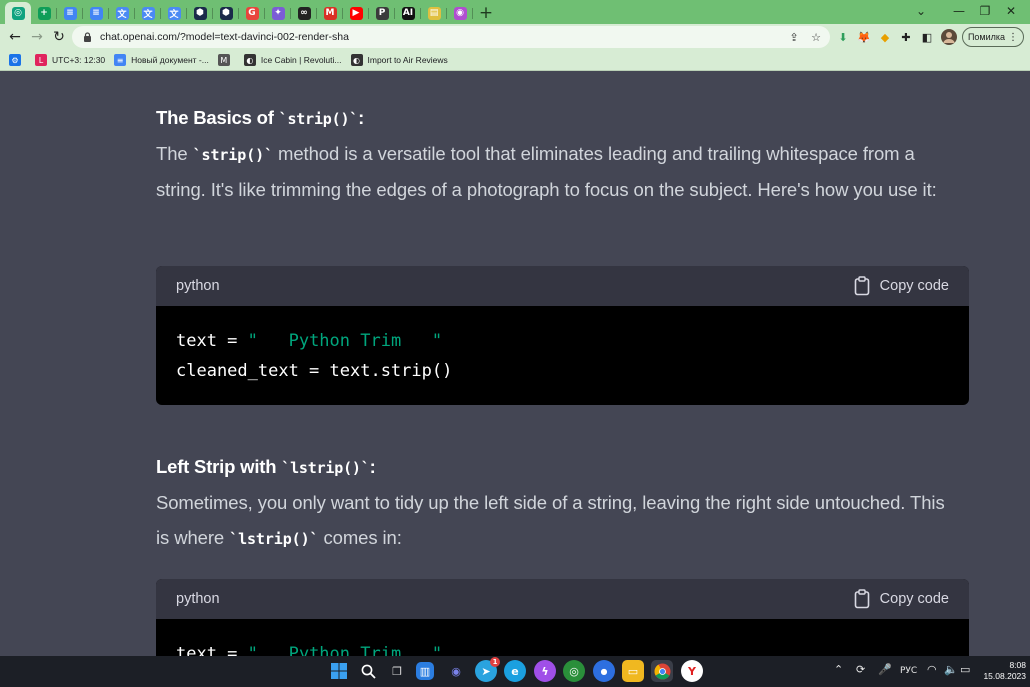 This screenshot has height=687, width=1030. What do you see at coordinates (79, 60) in the screenshot?
I see `bookmark-label: UTC+3: 12:30` at bounding box center [79, 60].